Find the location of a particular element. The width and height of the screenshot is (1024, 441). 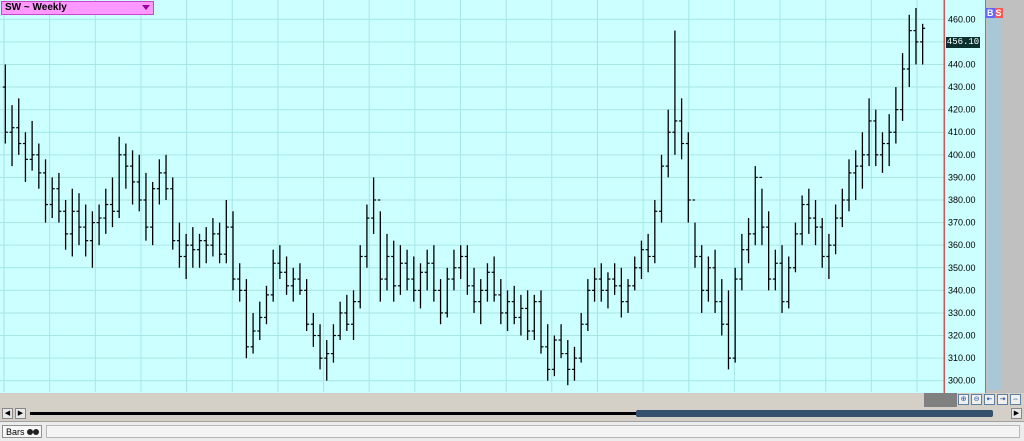

price-tick-label: 340.00 is located at coordinates (962, 290).